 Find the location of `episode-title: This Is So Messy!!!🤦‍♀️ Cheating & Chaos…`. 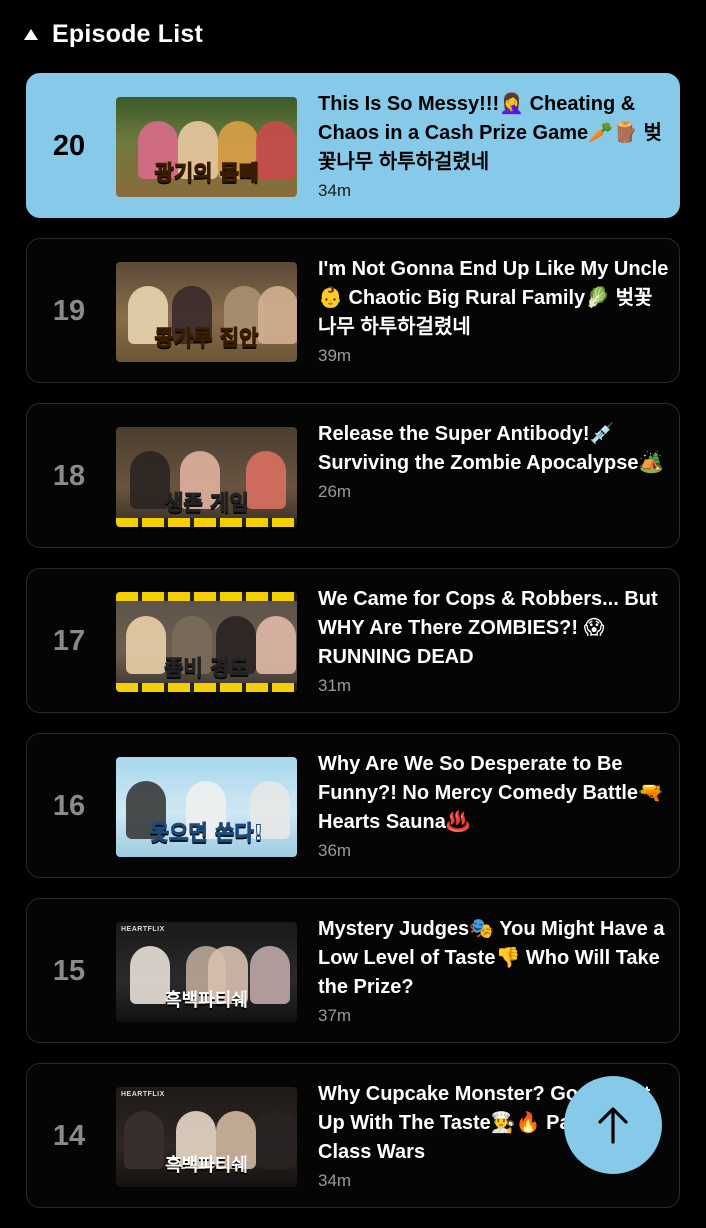

episode-title: This Is So Messy!!!🤦‍♀️ Cheating & Chaos… is located at coordinates (494, 133).